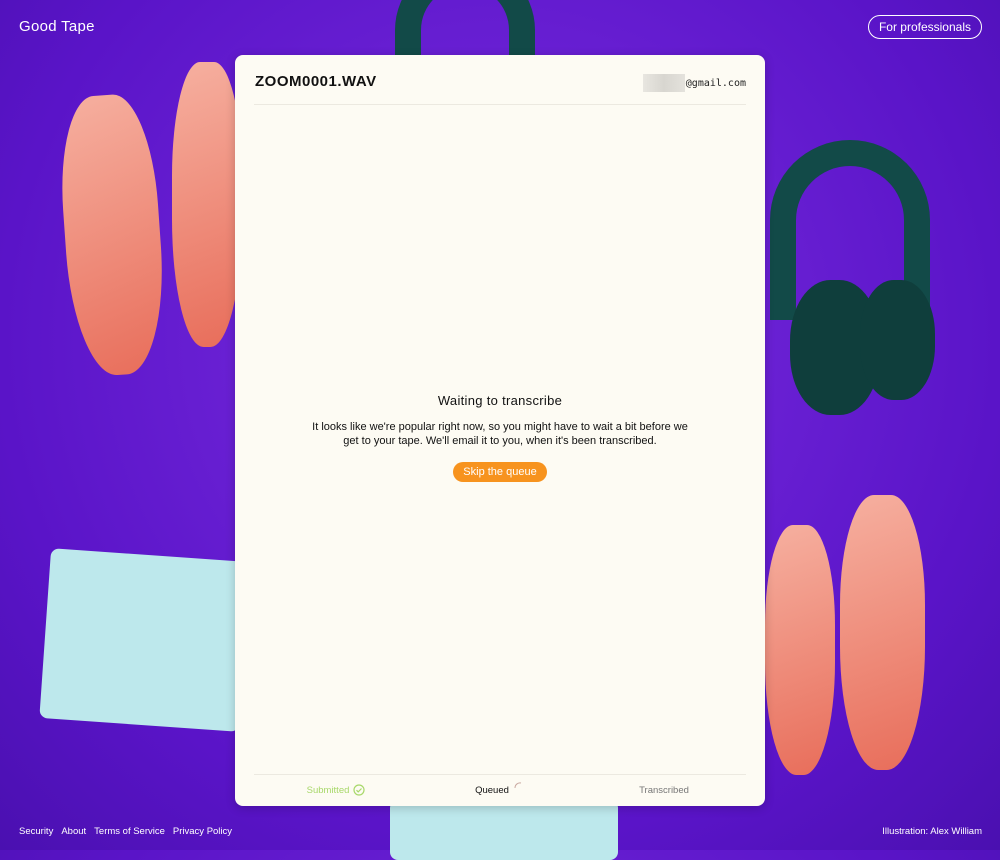 This screenshot has width=1000, height=860. Describe the element at coordinates (500, 400) in the screenshot. I see `status-title: Waiting to transcribe` at that location.